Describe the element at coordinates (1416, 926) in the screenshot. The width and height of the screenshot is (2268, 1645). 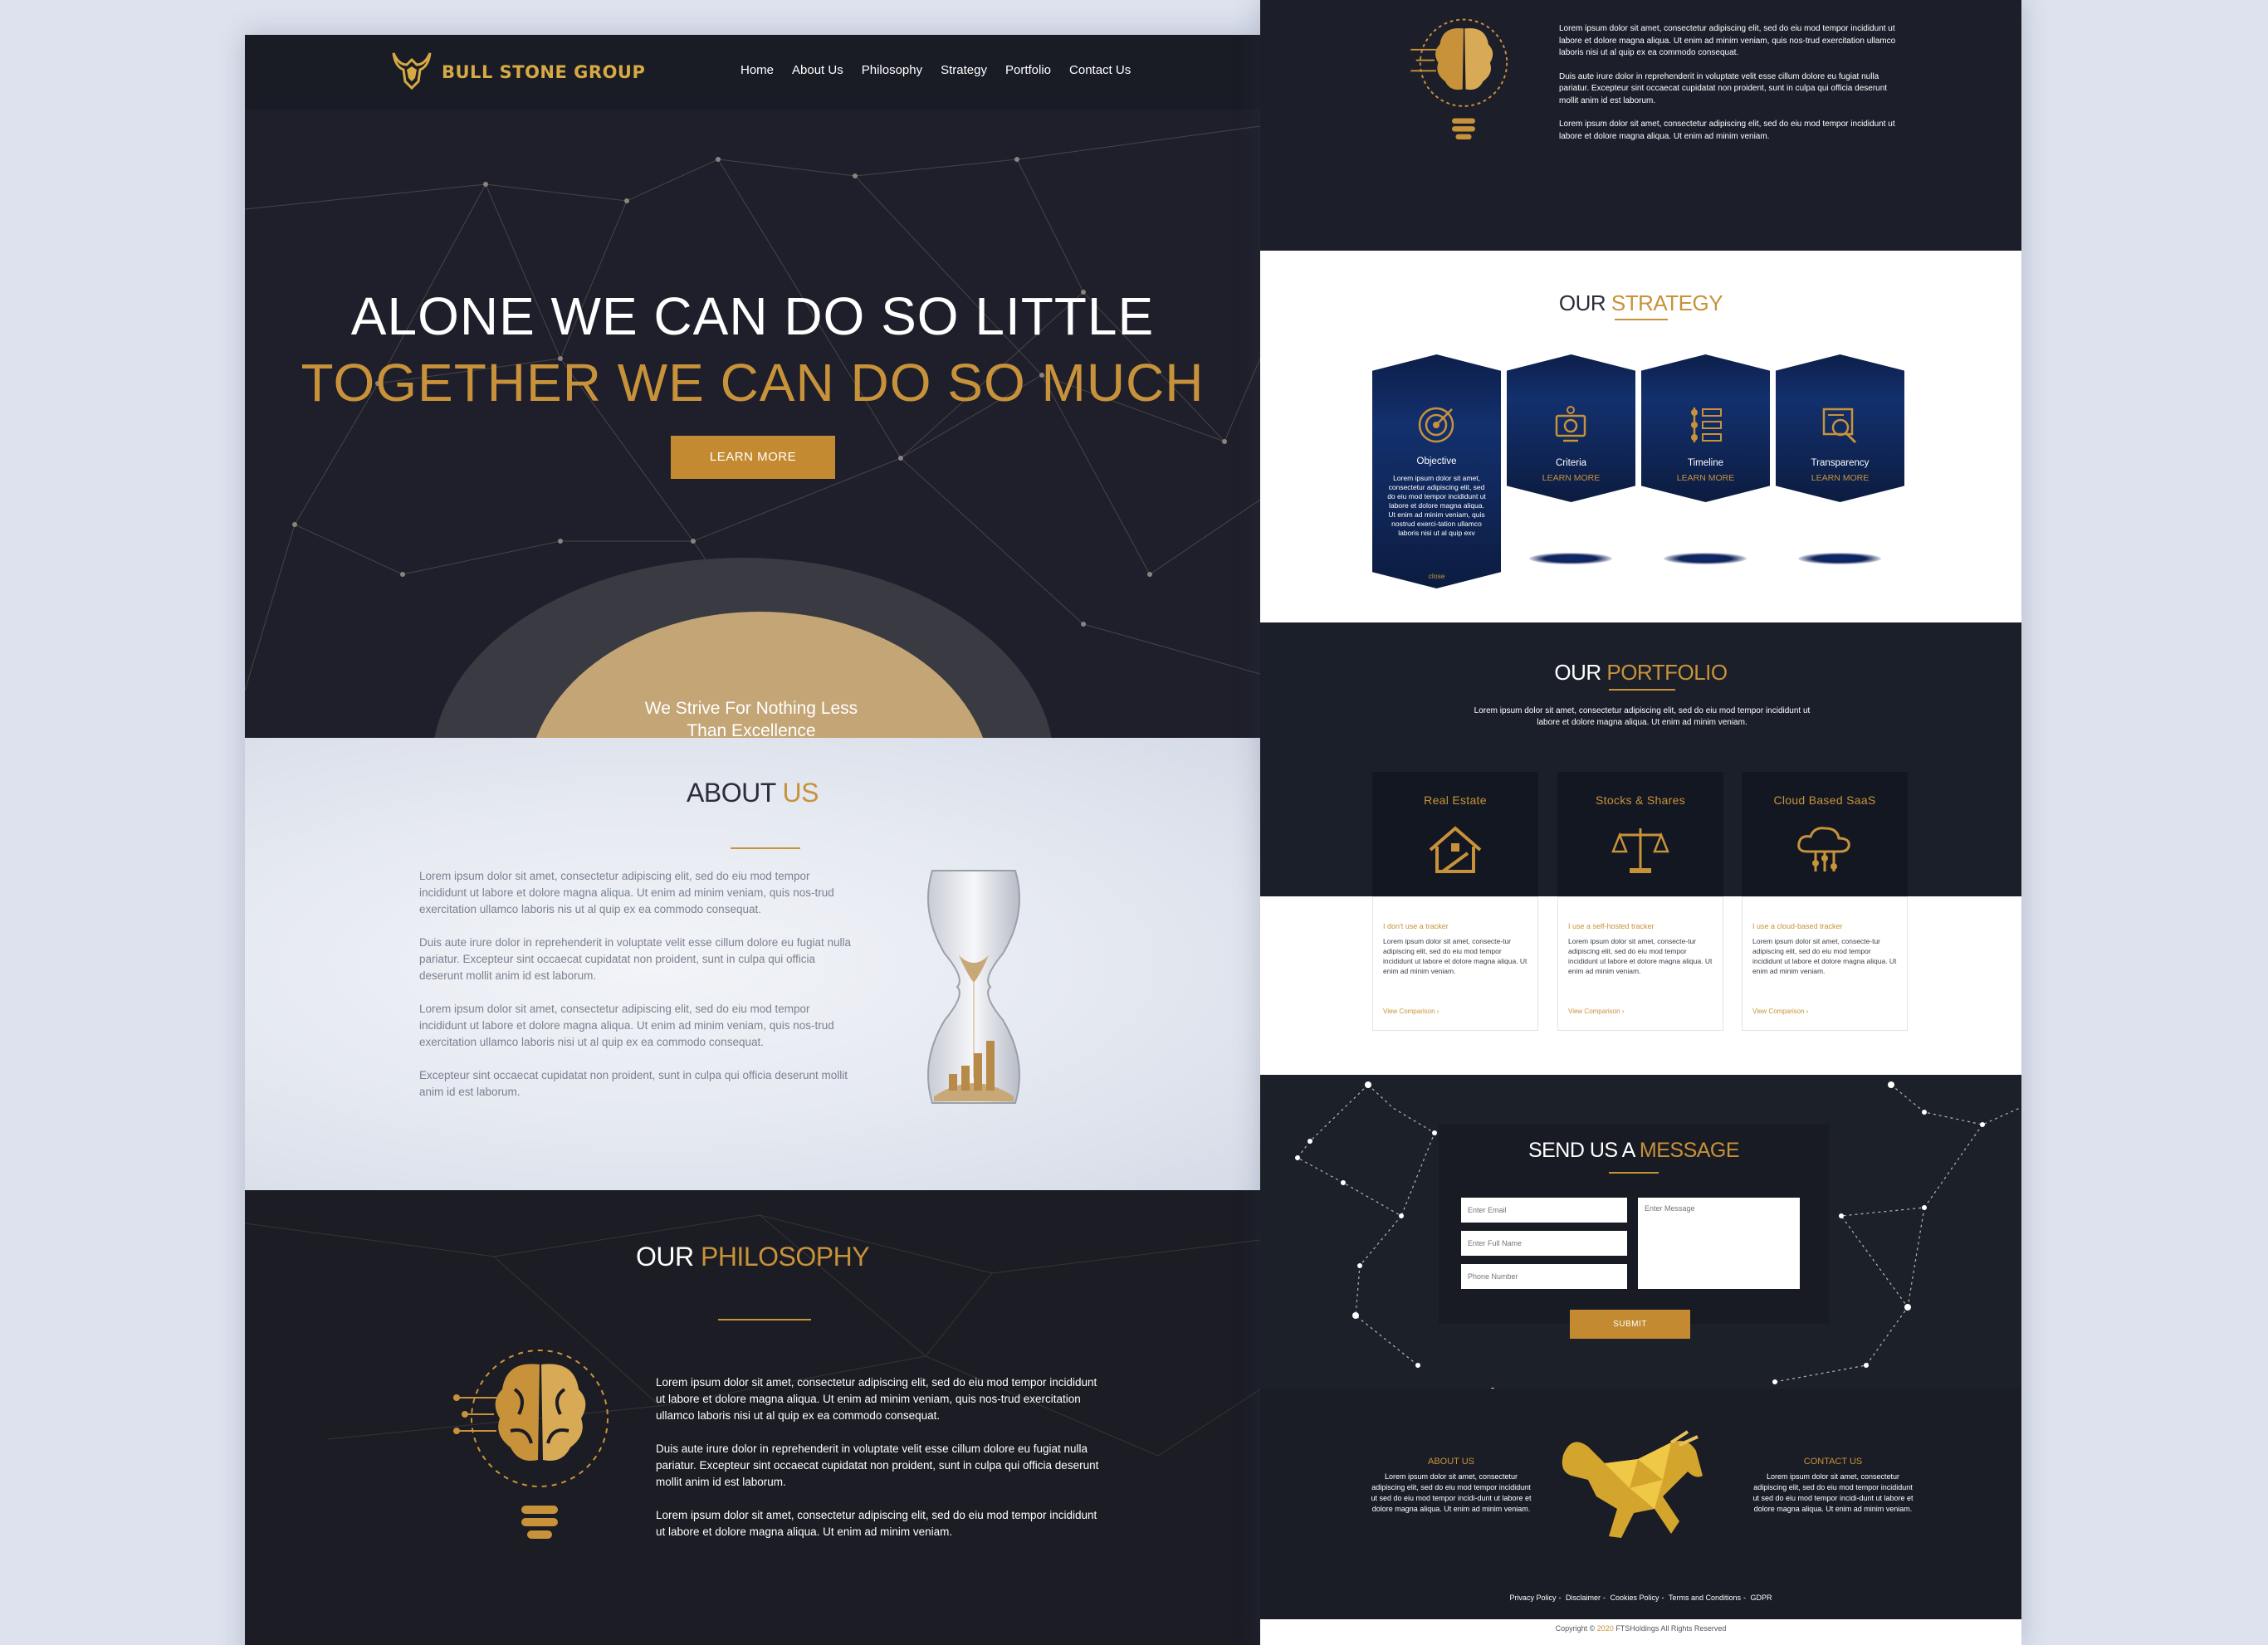
I see `portfolio-card-subtitle: I don't use a tracker` at that location.